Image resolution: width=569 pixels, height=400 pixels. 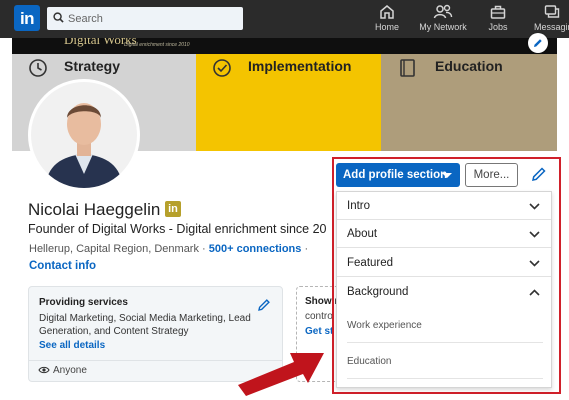 What do you see at coordinates (157, 45) in the screenshot?
I see `banner-tagline: Digital enrichment since 2010` at bounding box center [157, 45].